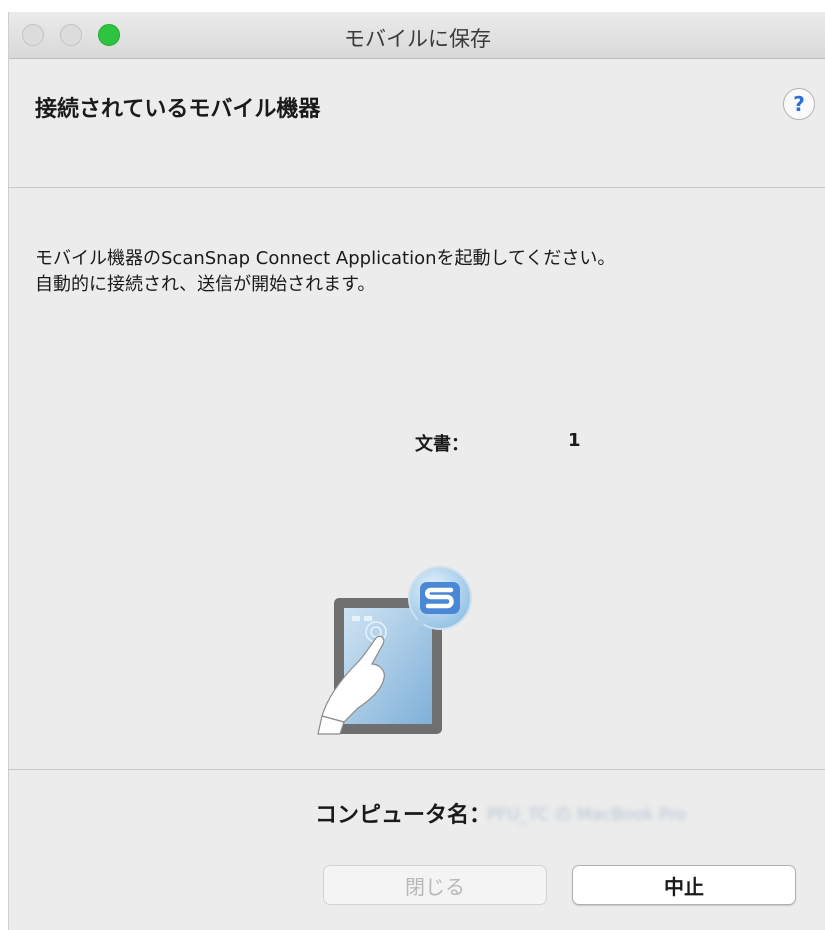  I want to click on instruction-line-2: 自動的に接続され、送信が開始されます。, so click(205, 284).